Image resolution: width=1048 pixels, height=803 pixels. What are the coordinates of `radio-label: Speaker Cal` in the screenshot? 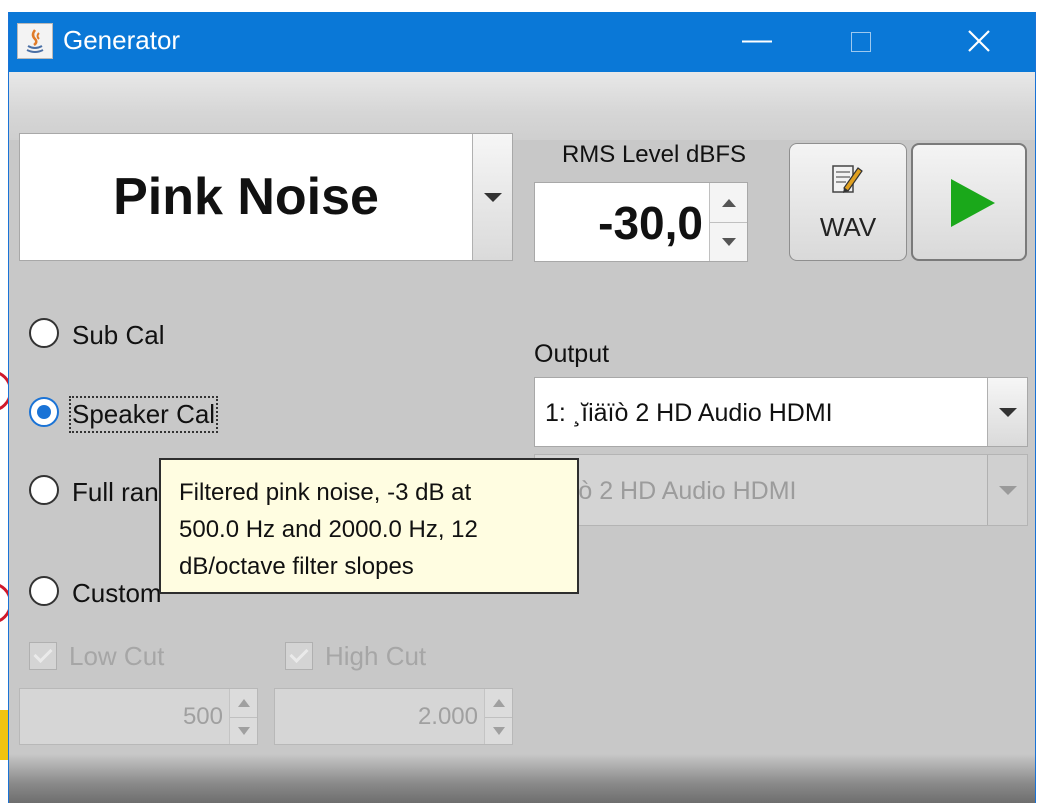 It's located at (143, 414).